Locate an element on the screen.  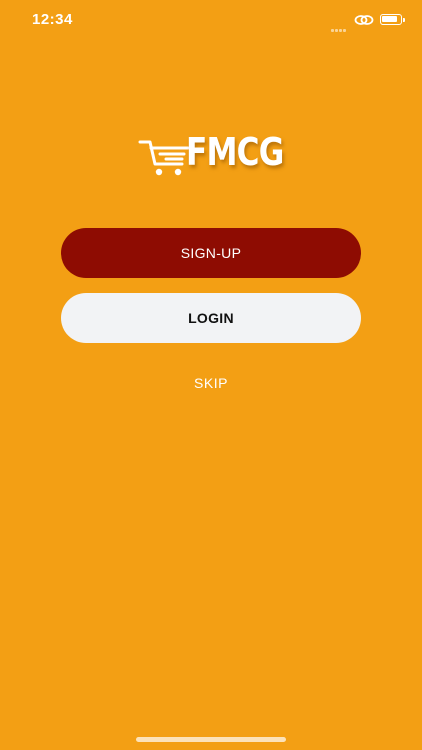
skip-link: SKIP is located at coordinates (211, 383).